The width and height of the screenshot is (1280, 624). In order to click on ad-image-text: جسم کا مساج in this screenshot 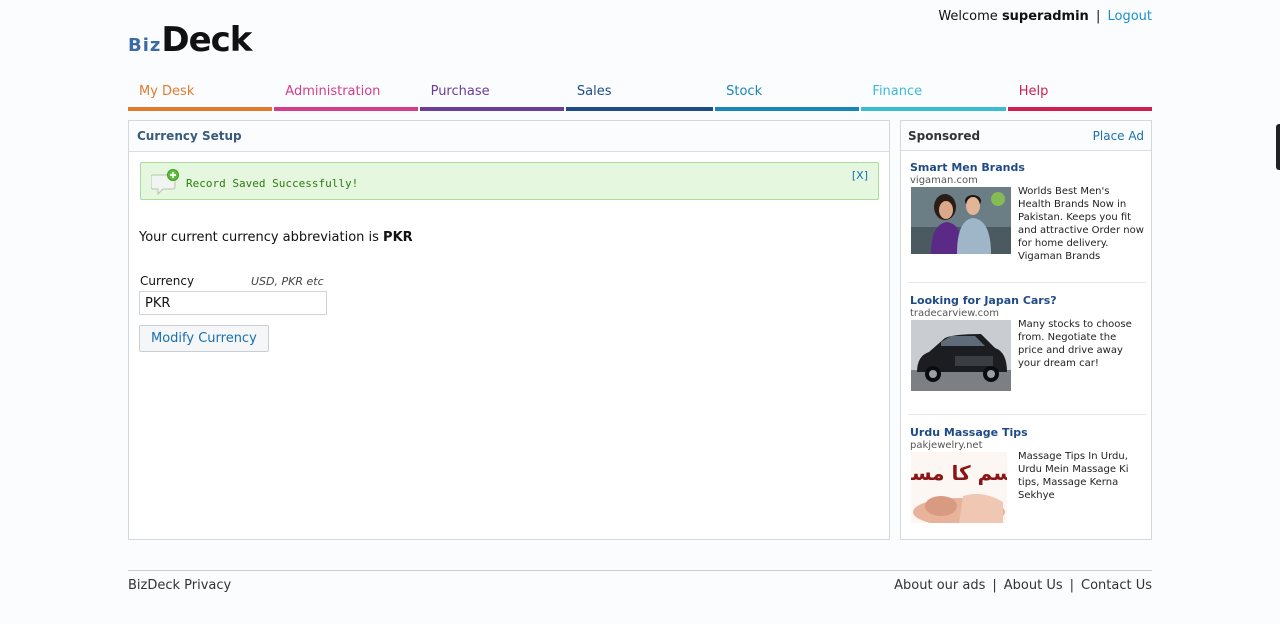, I will do `click(959, 473)`.